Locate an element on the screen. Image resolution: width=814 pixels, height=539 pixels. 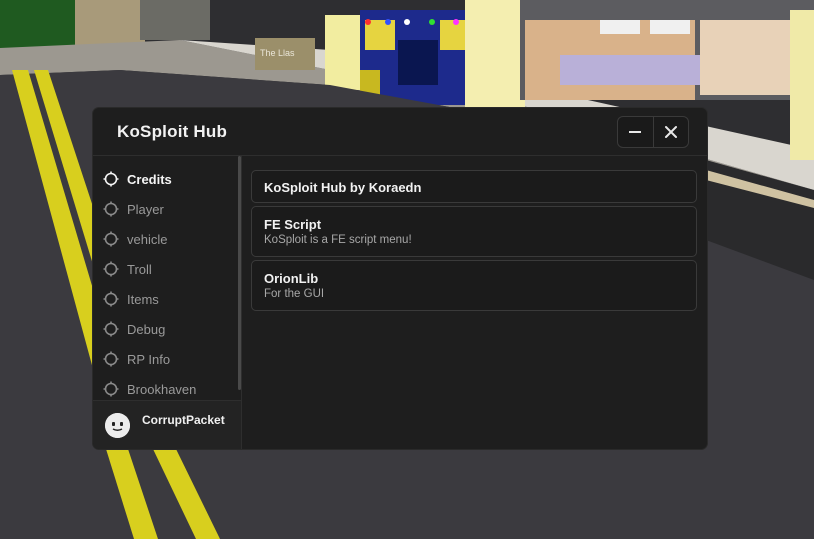
sidebar-item-label: Debug is located at coordinates (146, 329).